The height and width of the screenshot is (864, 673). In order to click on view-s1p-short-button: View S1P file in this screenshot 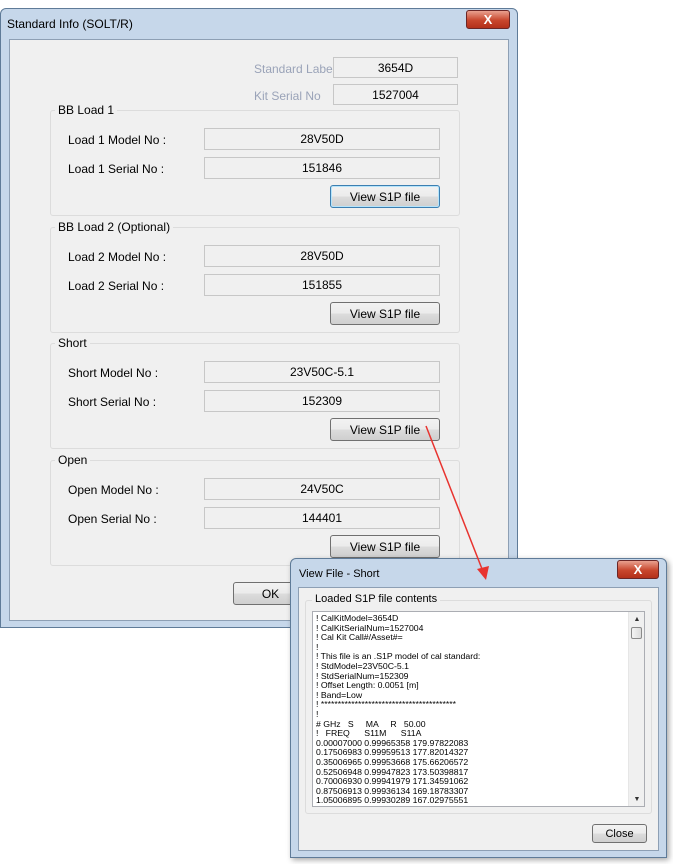, I will do `click(385, 429)`.